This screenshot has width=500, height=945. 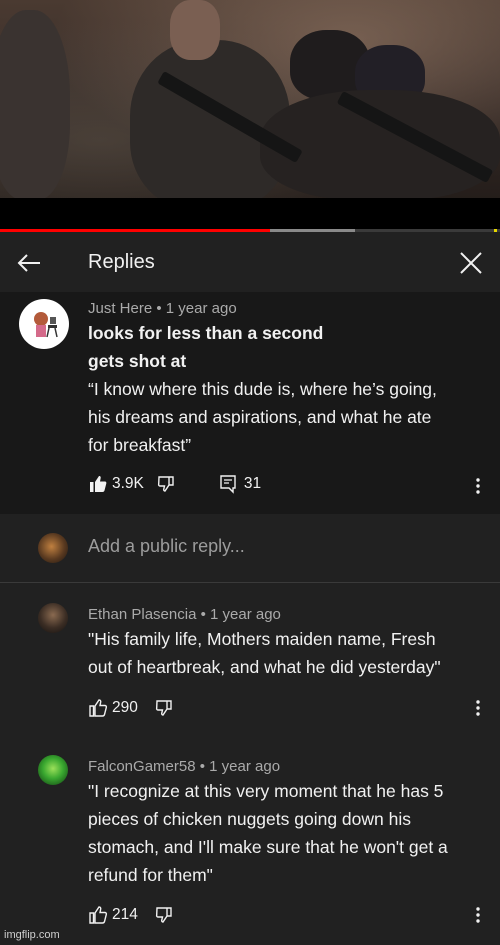 I want to click on comment-text-line: refund for them", so click(x=150, y=875).